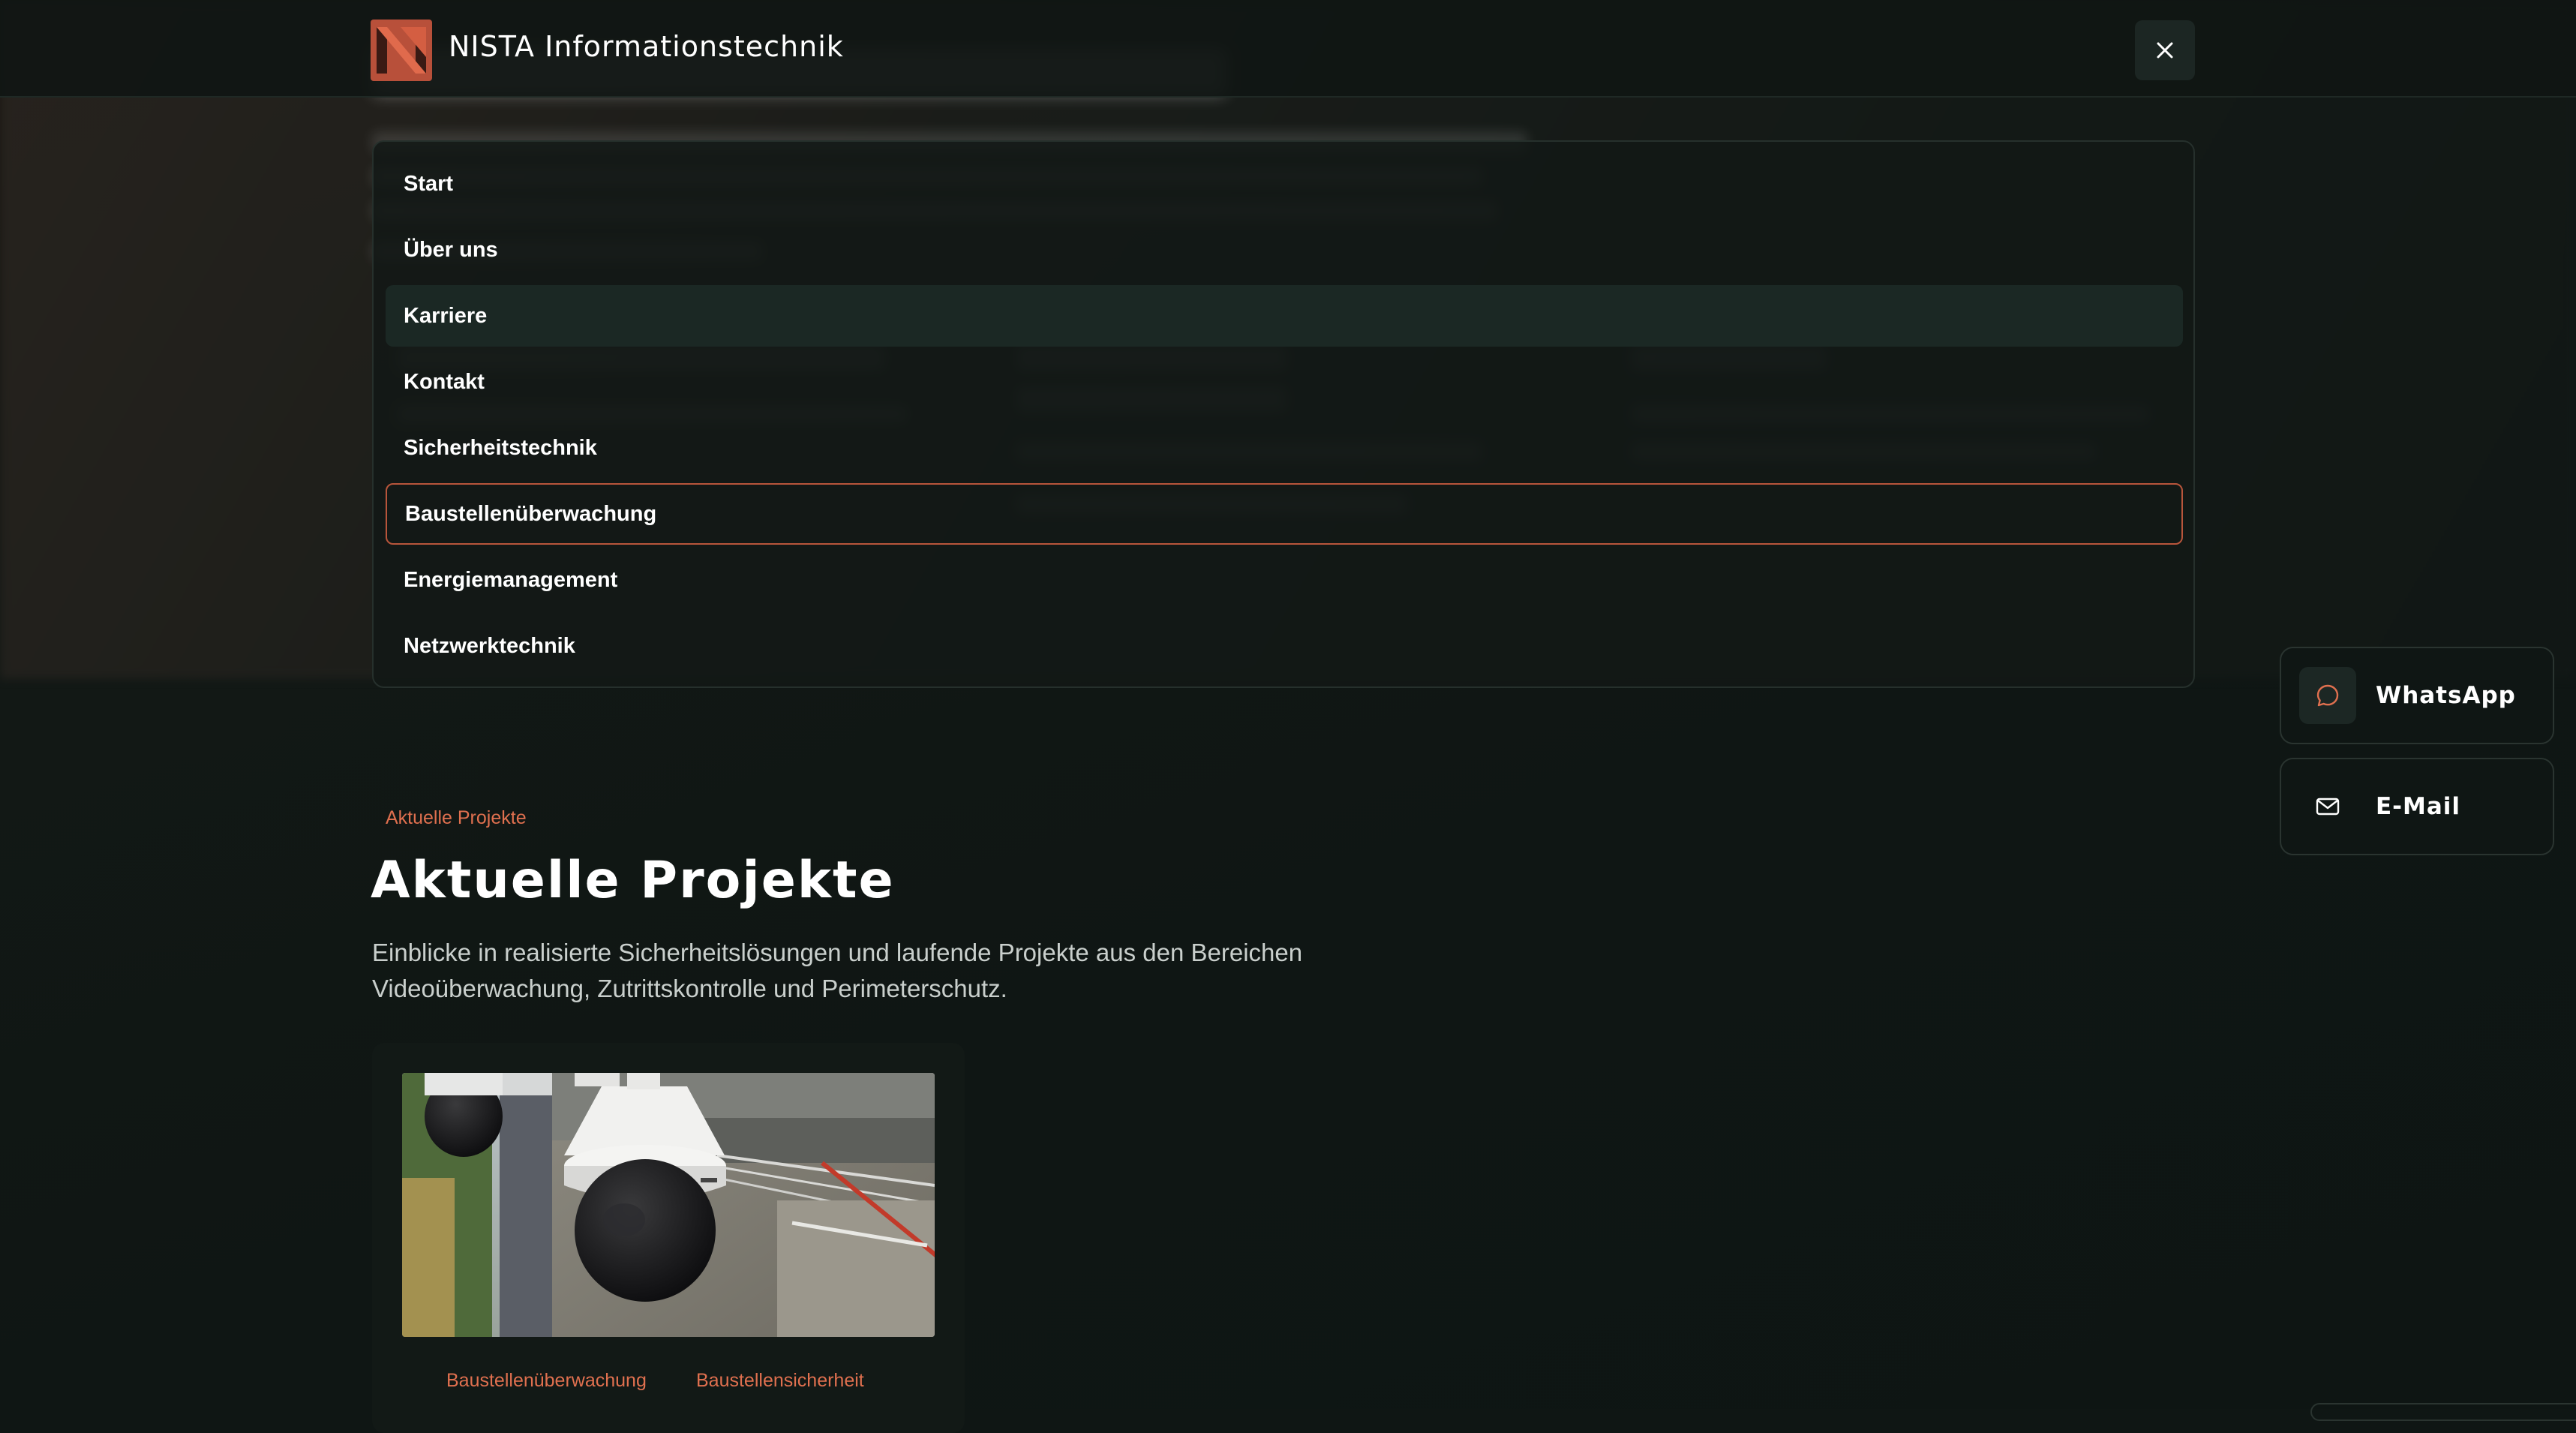  I want to click on whatsapp-button: WhatsApp, so click(2417, 695).